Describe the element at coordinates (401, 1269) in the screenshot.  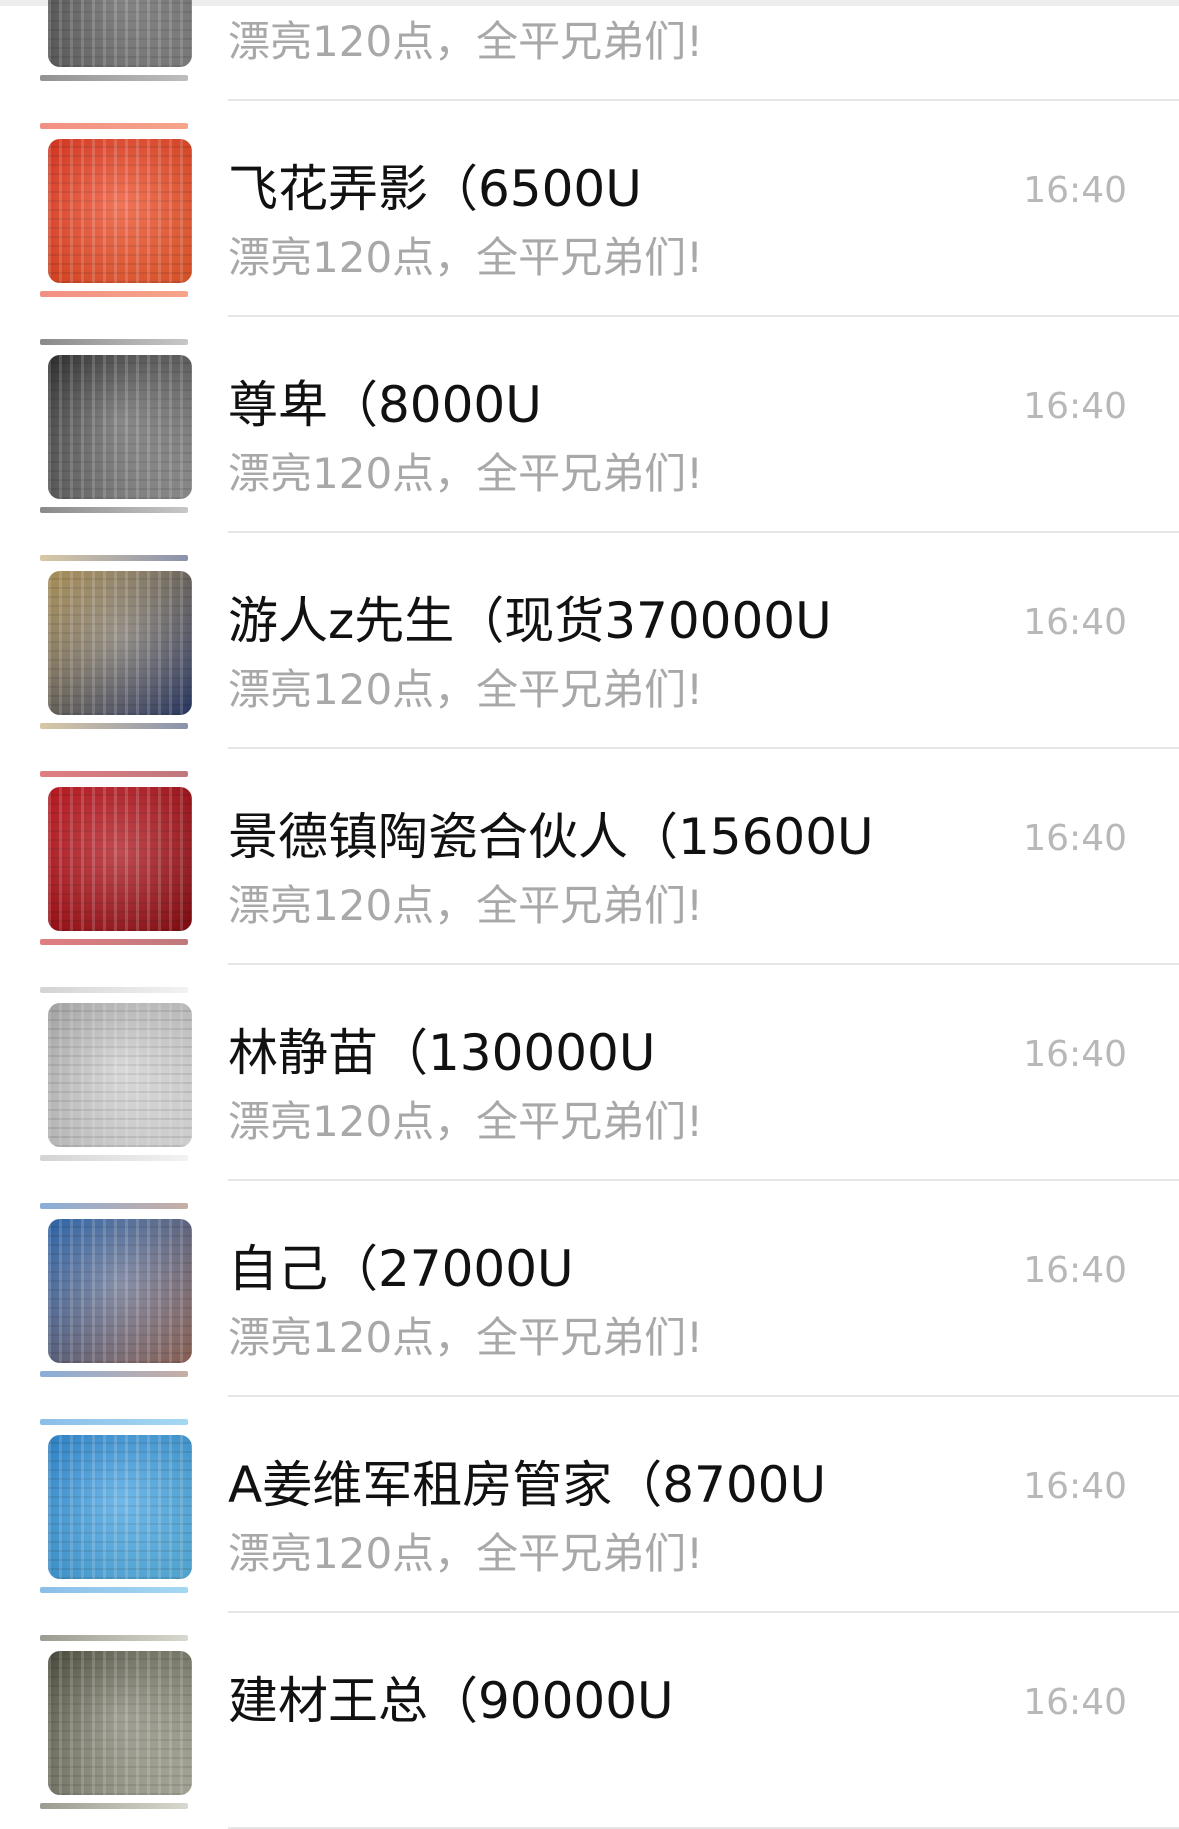
I see `chat-name: 自己（27000U` at that location.